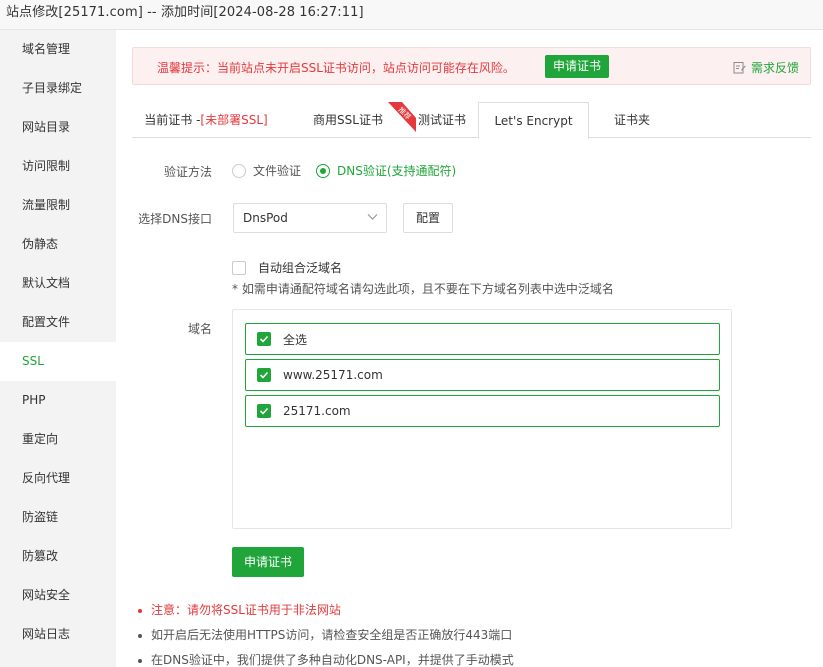  Describe the element at coordinates (482, 339) in the screenshot. I see `domain-select-all: 全选` at that location.